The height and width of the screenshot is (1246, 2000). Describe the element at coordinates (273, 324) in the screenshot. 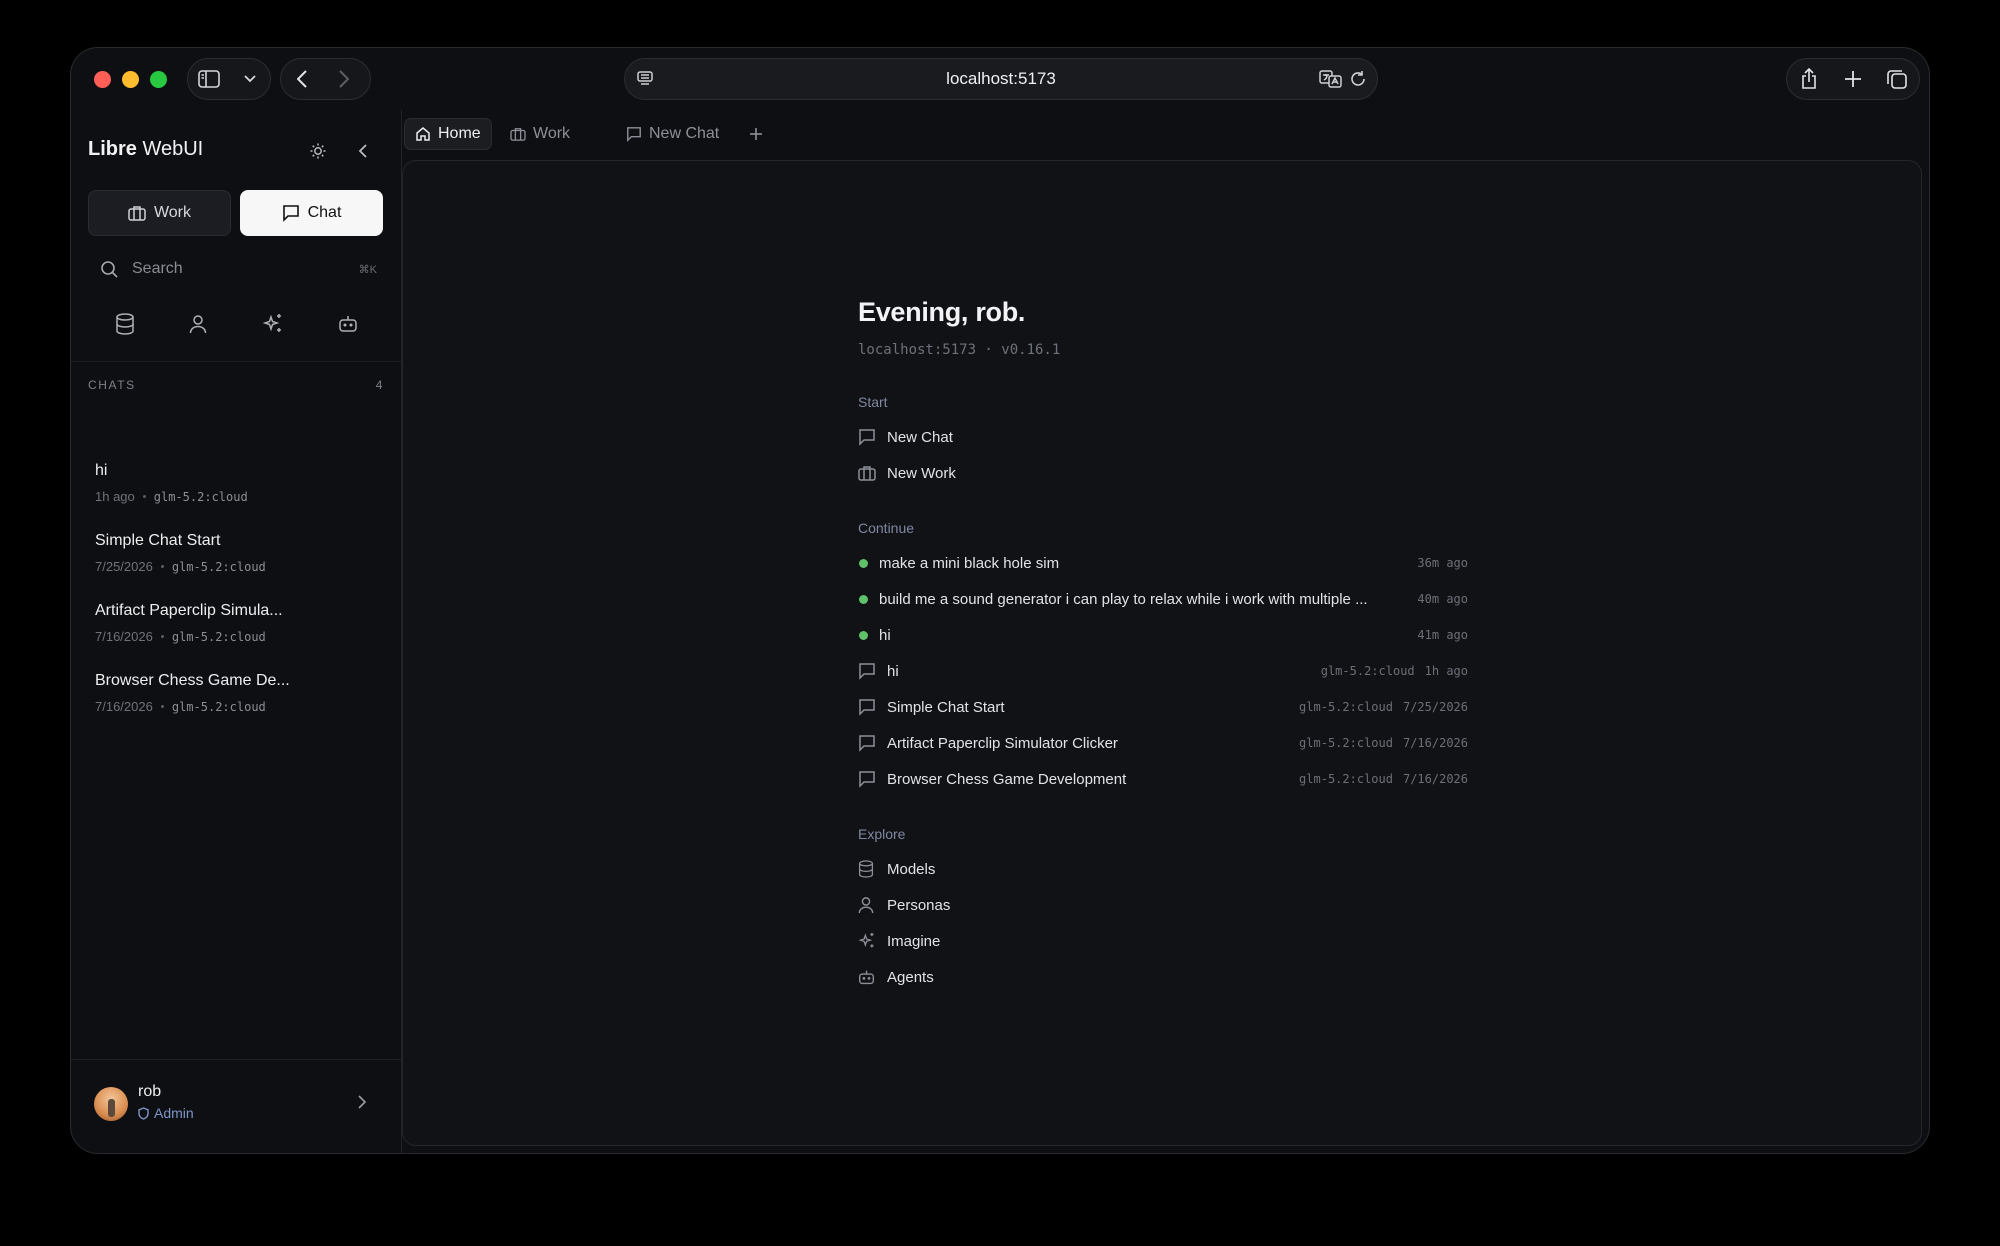

I see `imagine-sparkles-icon` at that location.